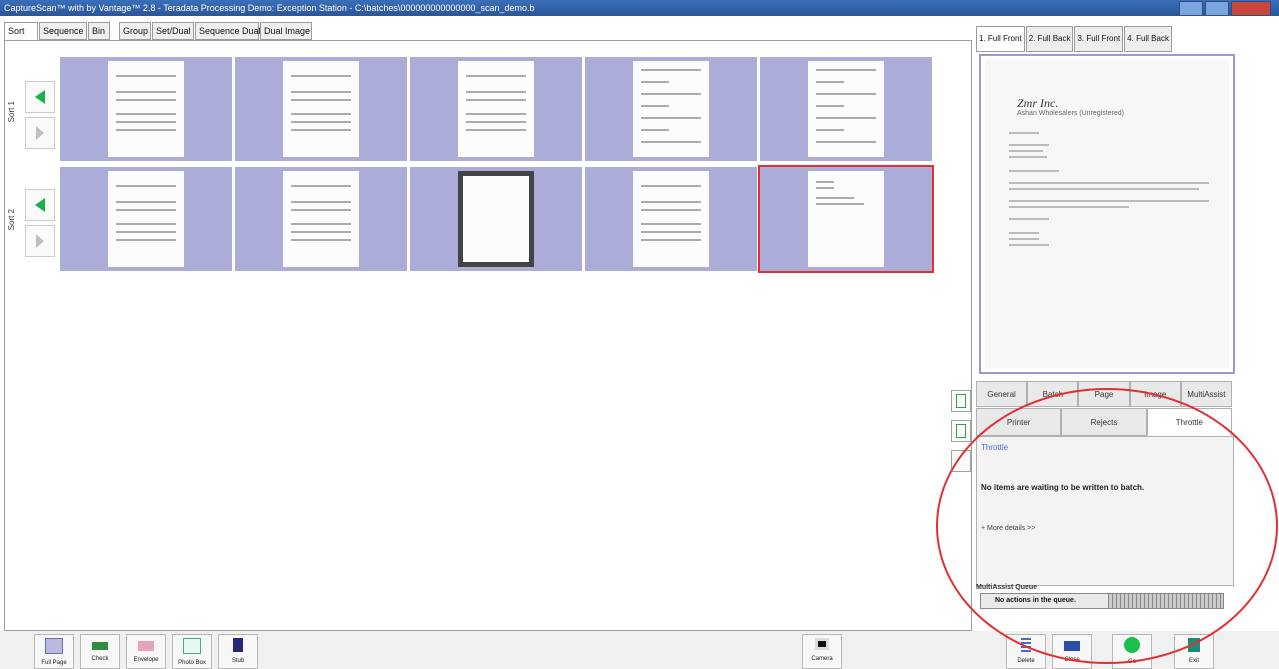 This screenshot has width=1279, height=669. I want to click on sort-label: Sort 2, so click(11, 220).